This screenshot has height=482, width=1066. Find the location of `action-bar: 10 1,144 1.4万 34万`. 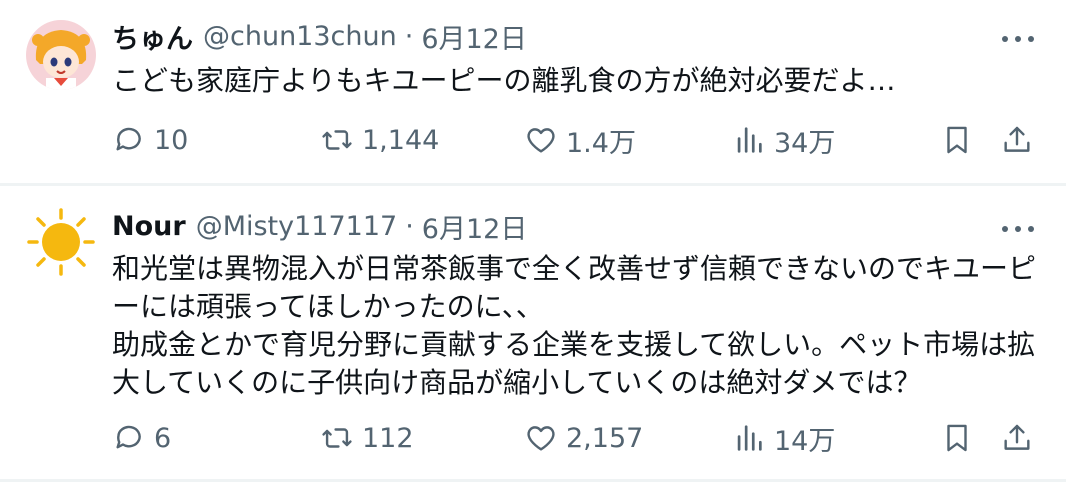

action-bar: 10 1,144 1.4万 34万 is located at coordinates (579, 140).